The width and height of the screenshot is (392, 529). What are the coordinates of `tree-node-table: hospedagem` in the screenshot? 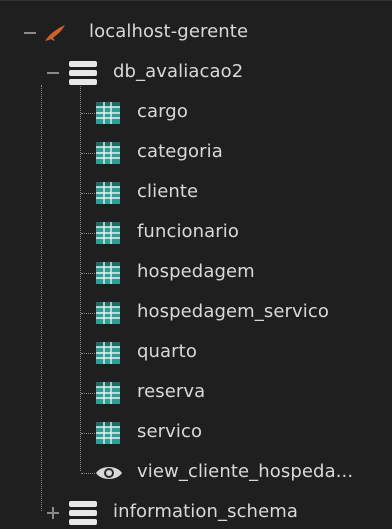 It's located at (196, 273).